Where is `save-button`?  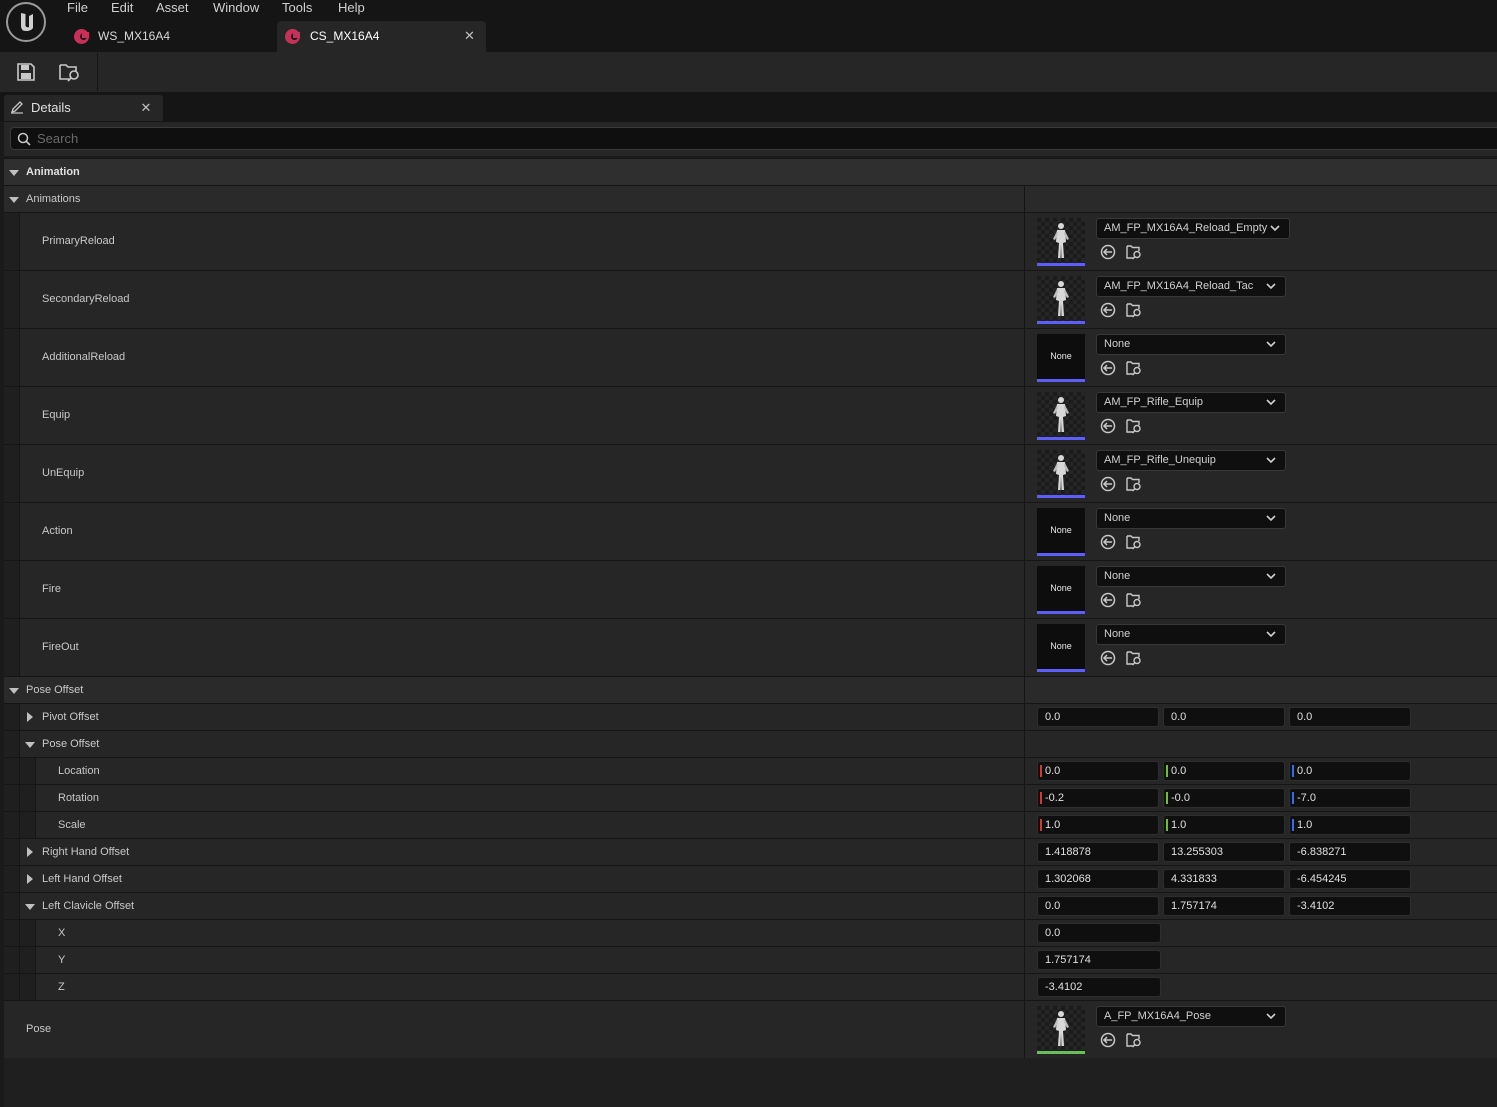 save-button is located at coordinates (26, 72).